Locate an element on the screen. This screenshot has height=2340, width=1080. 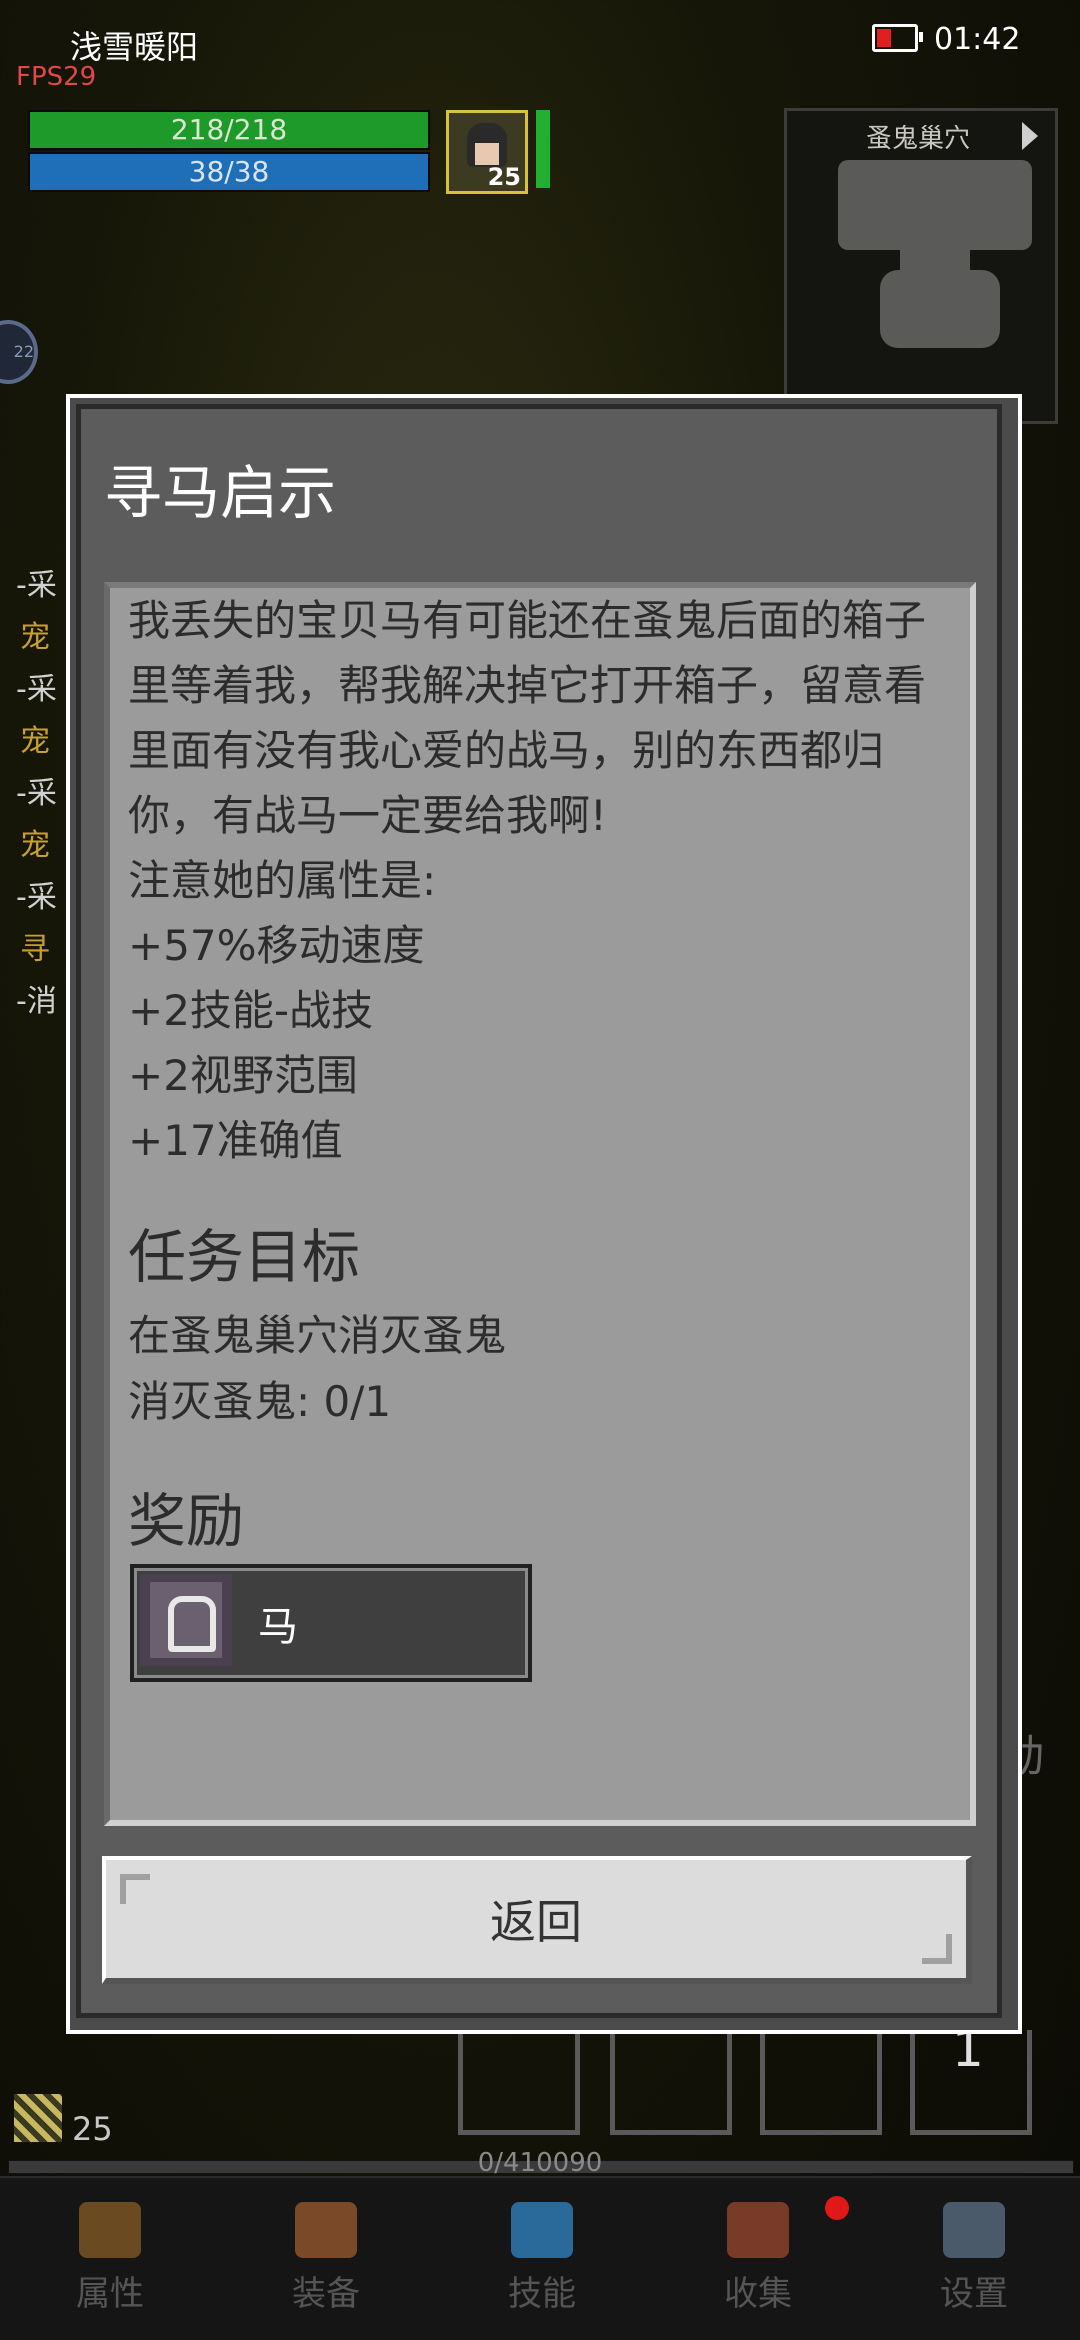
helmet-icon is located at coordinates (110, 2230).